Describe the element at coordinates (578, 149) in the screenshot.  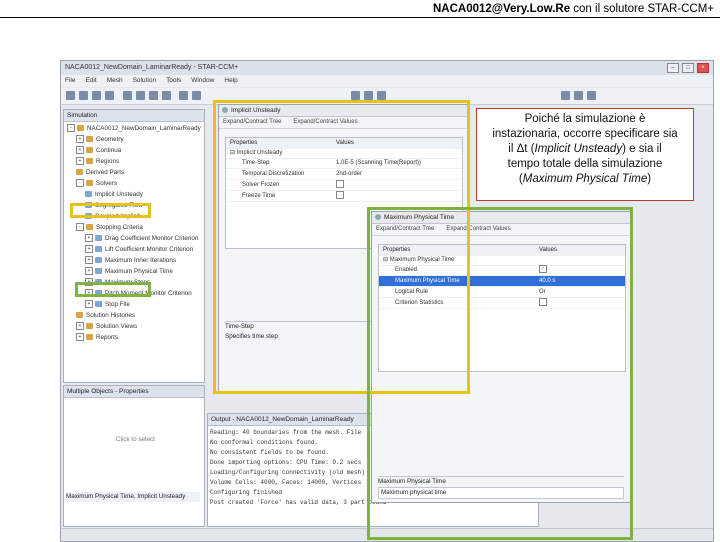
I see `callout-implicit-unsteady: Implicit Unsteady` at that location.